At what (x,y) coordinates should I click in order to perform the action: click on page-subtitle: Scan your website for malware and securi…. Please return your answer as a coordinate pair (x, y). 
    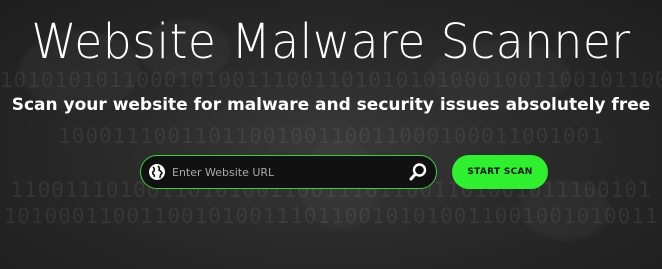
    Looking at the image, I should click on (331, 105).